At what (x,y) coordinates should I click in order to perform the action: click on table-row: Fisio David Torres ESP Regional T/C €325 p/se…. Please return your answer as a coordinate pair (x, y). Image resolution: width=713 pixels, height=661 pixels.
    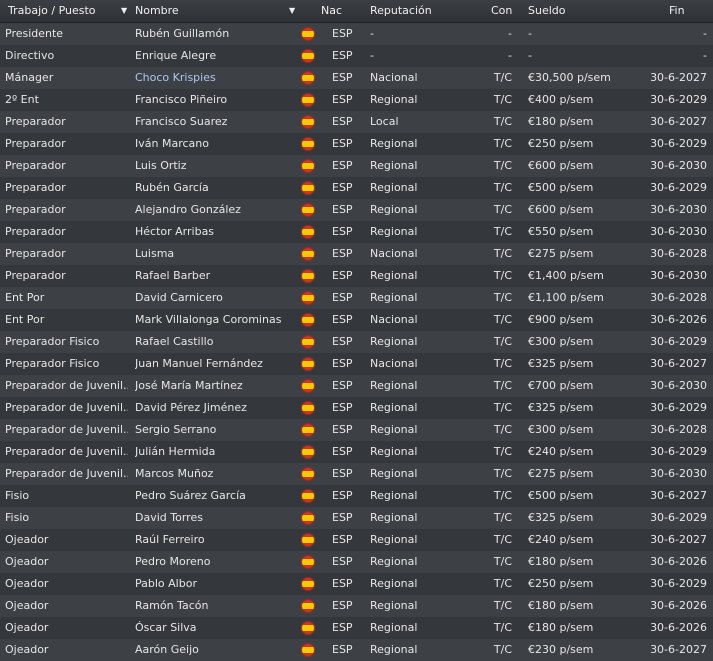
    Looking at the image, I should click on (356, 518).